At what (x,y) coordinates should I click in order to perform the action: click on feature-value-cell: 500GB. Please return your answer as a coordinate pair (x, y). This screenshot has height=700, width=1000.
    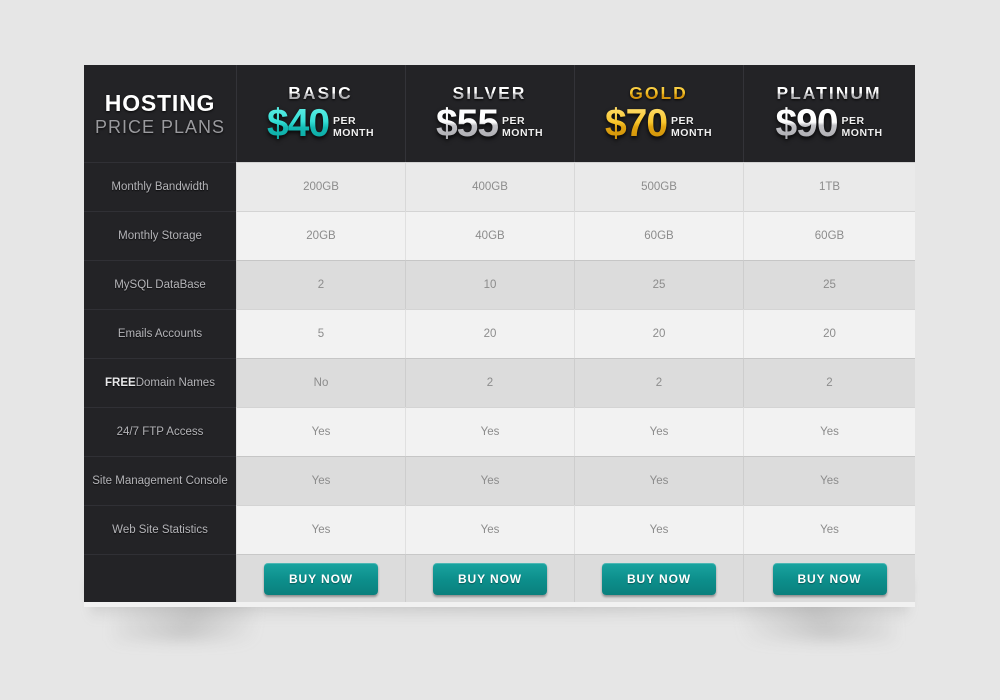
    Looking at the image, I should click on (658, 186).